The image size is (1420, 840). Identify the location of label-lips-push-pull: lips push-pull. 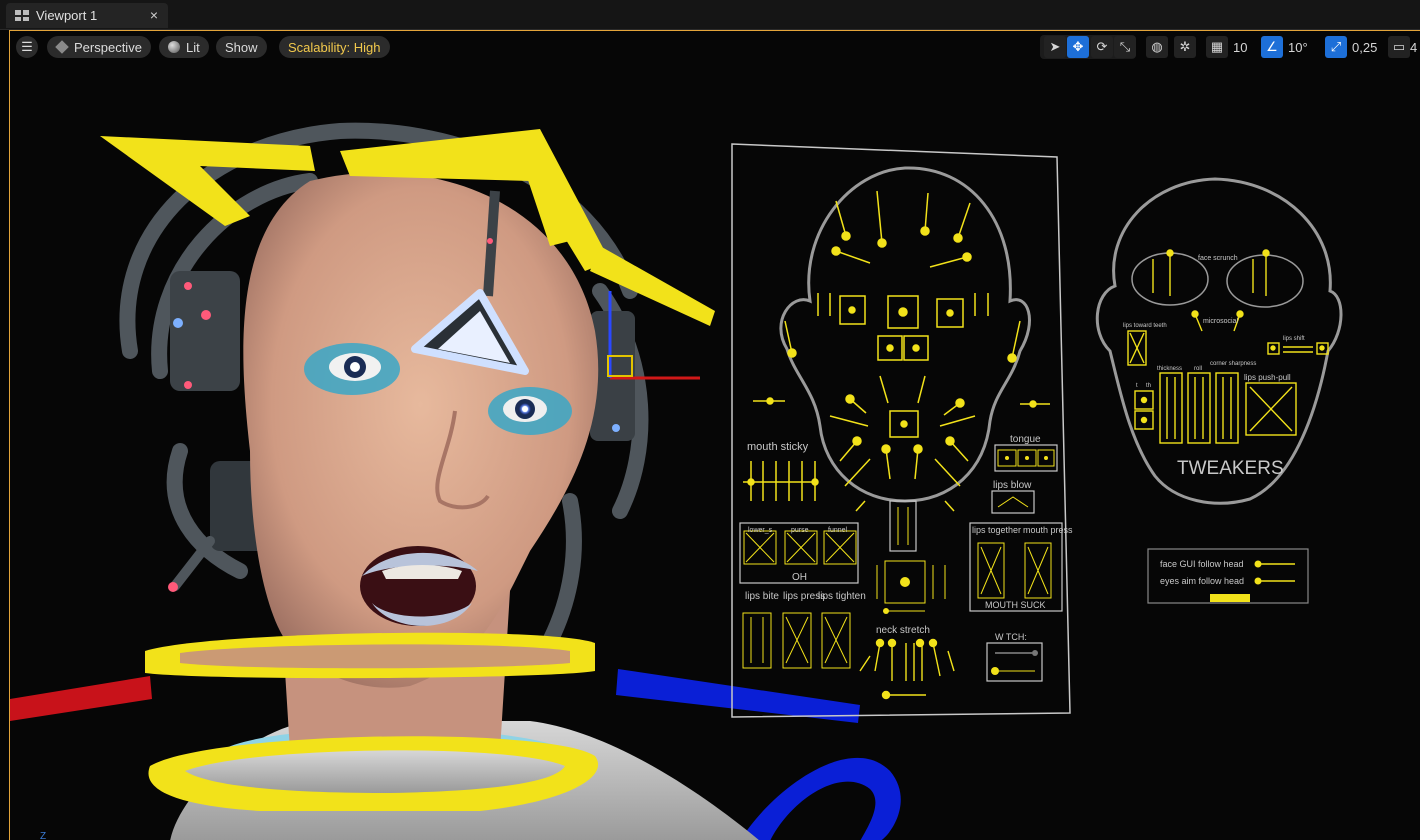
(1267, 377).